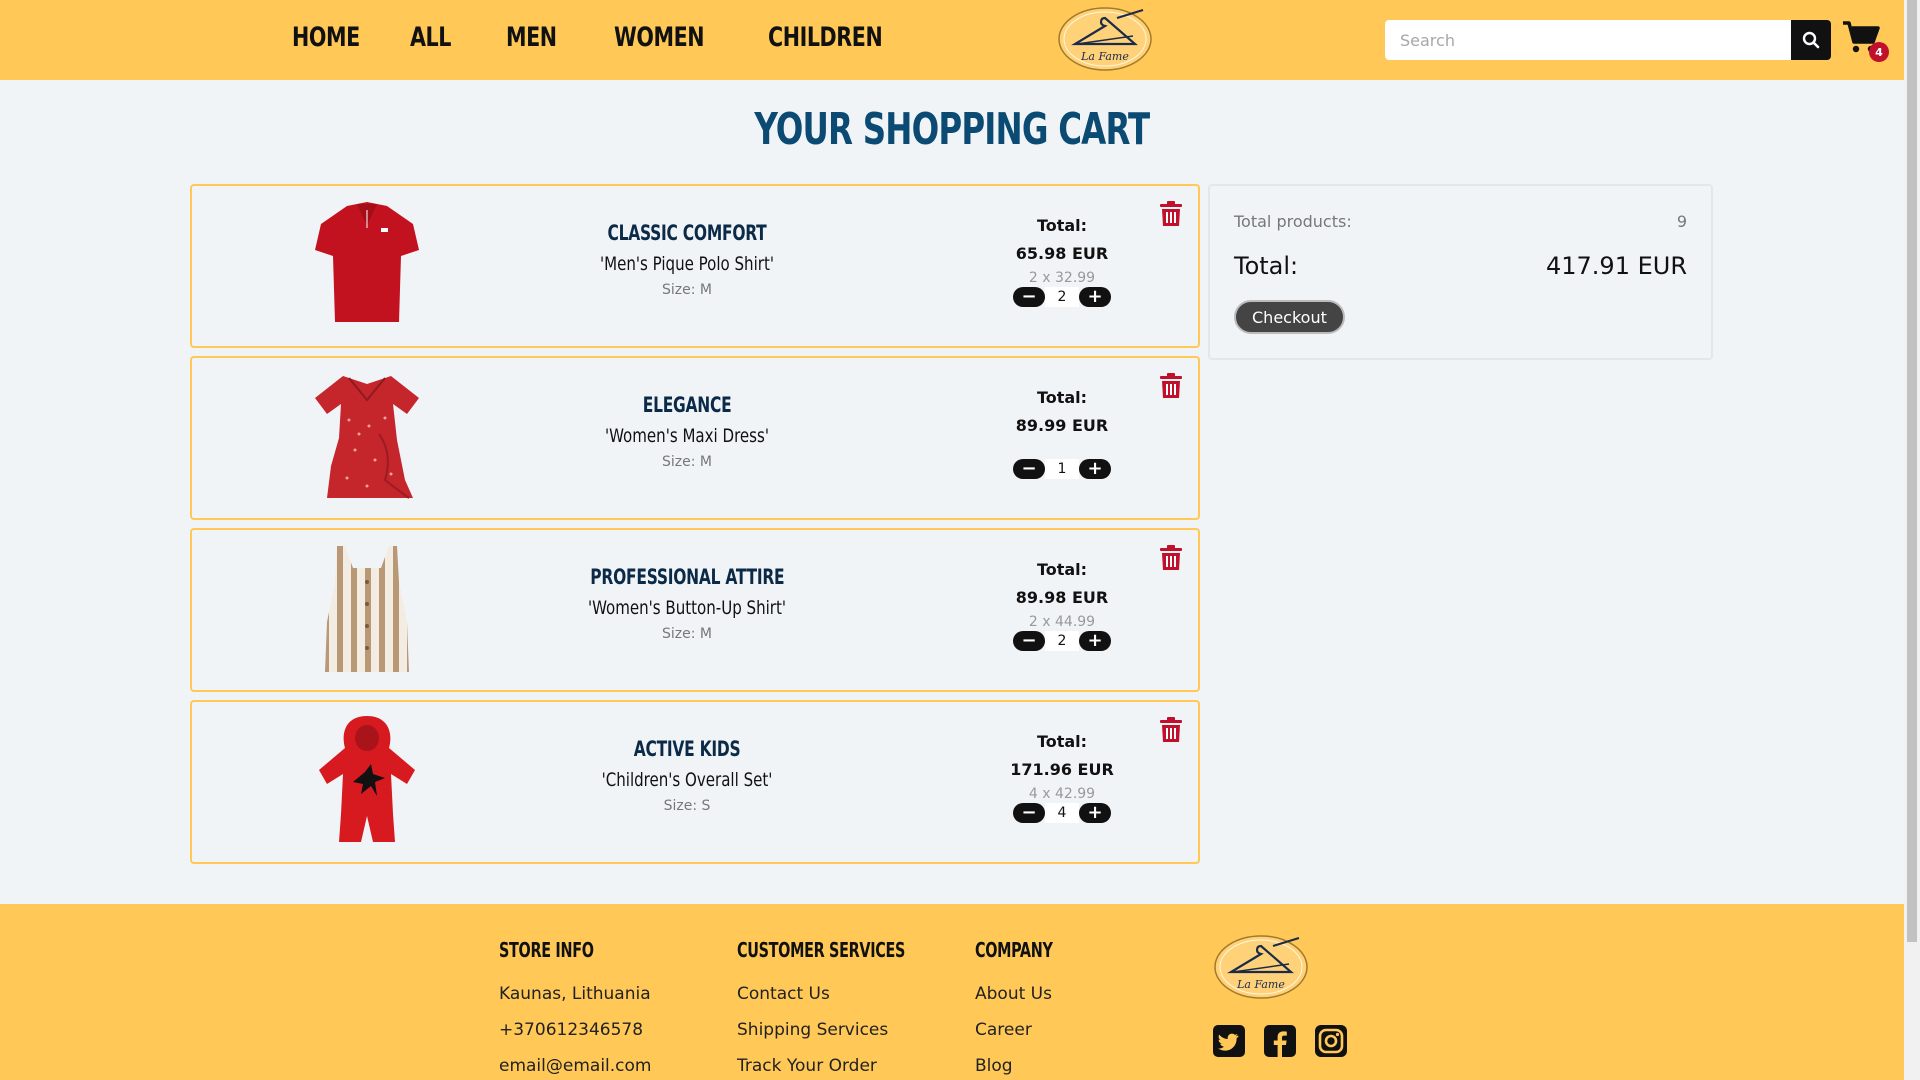 The width and height of the screenshot is (1920, 1080). I want to click on total-price-value: 417.91 EUR, so click(1616, 266).